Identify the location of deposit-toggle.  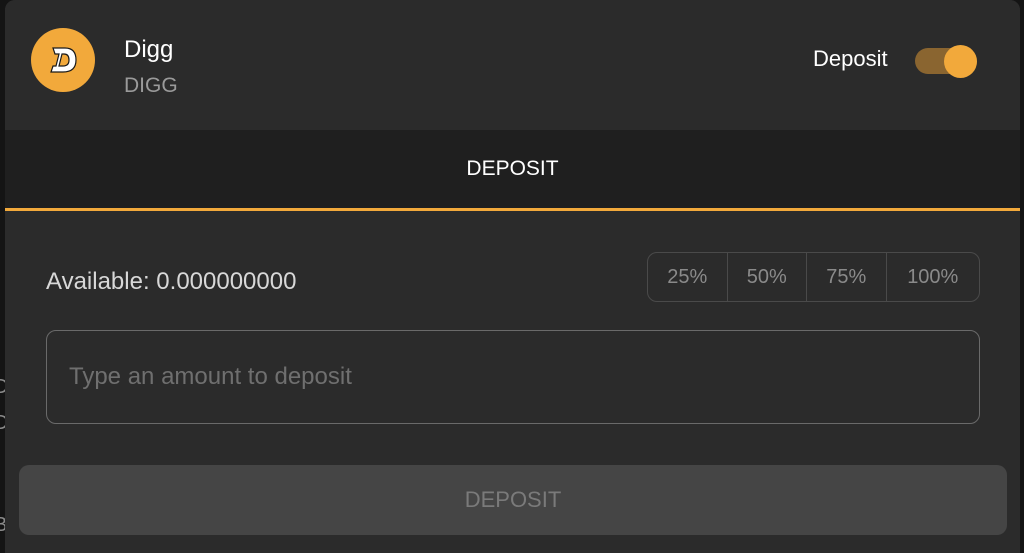
(946, 61).